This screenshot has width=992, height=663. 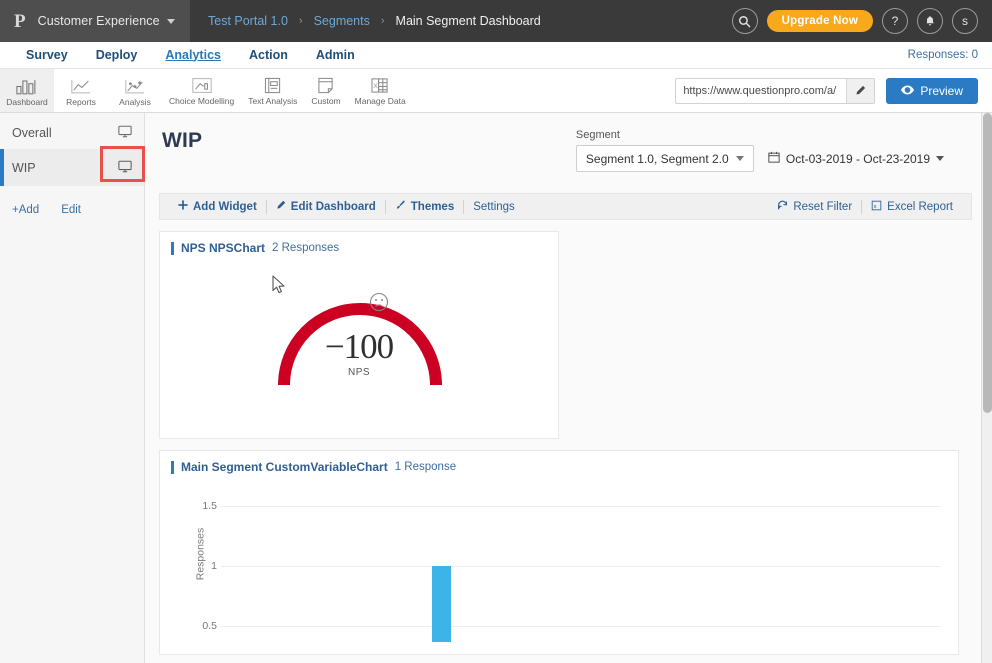 I want to click on segment-select: Segment 1.0, Segment 2.0, so click(x=664, y=158).